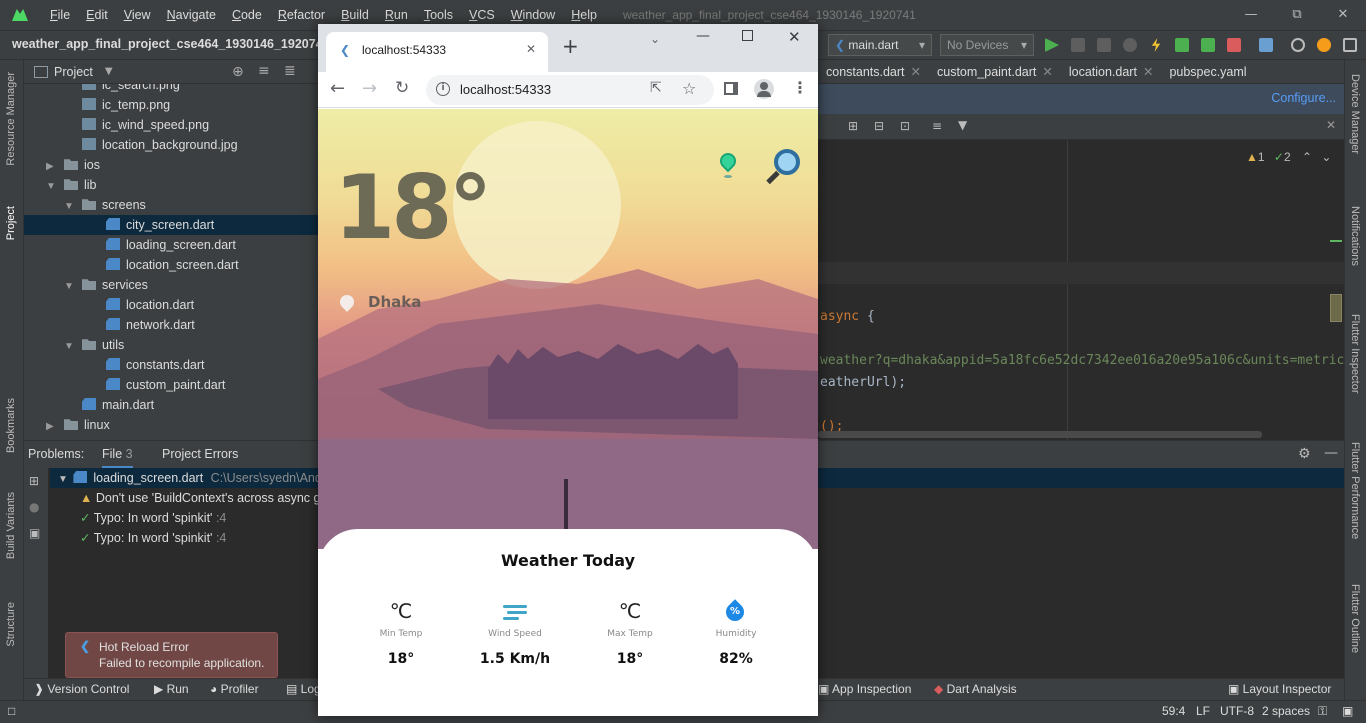  Describe the element at coordinates (264, 71) in the screenshot. I see `expand-all-icon: ≡` at that location.